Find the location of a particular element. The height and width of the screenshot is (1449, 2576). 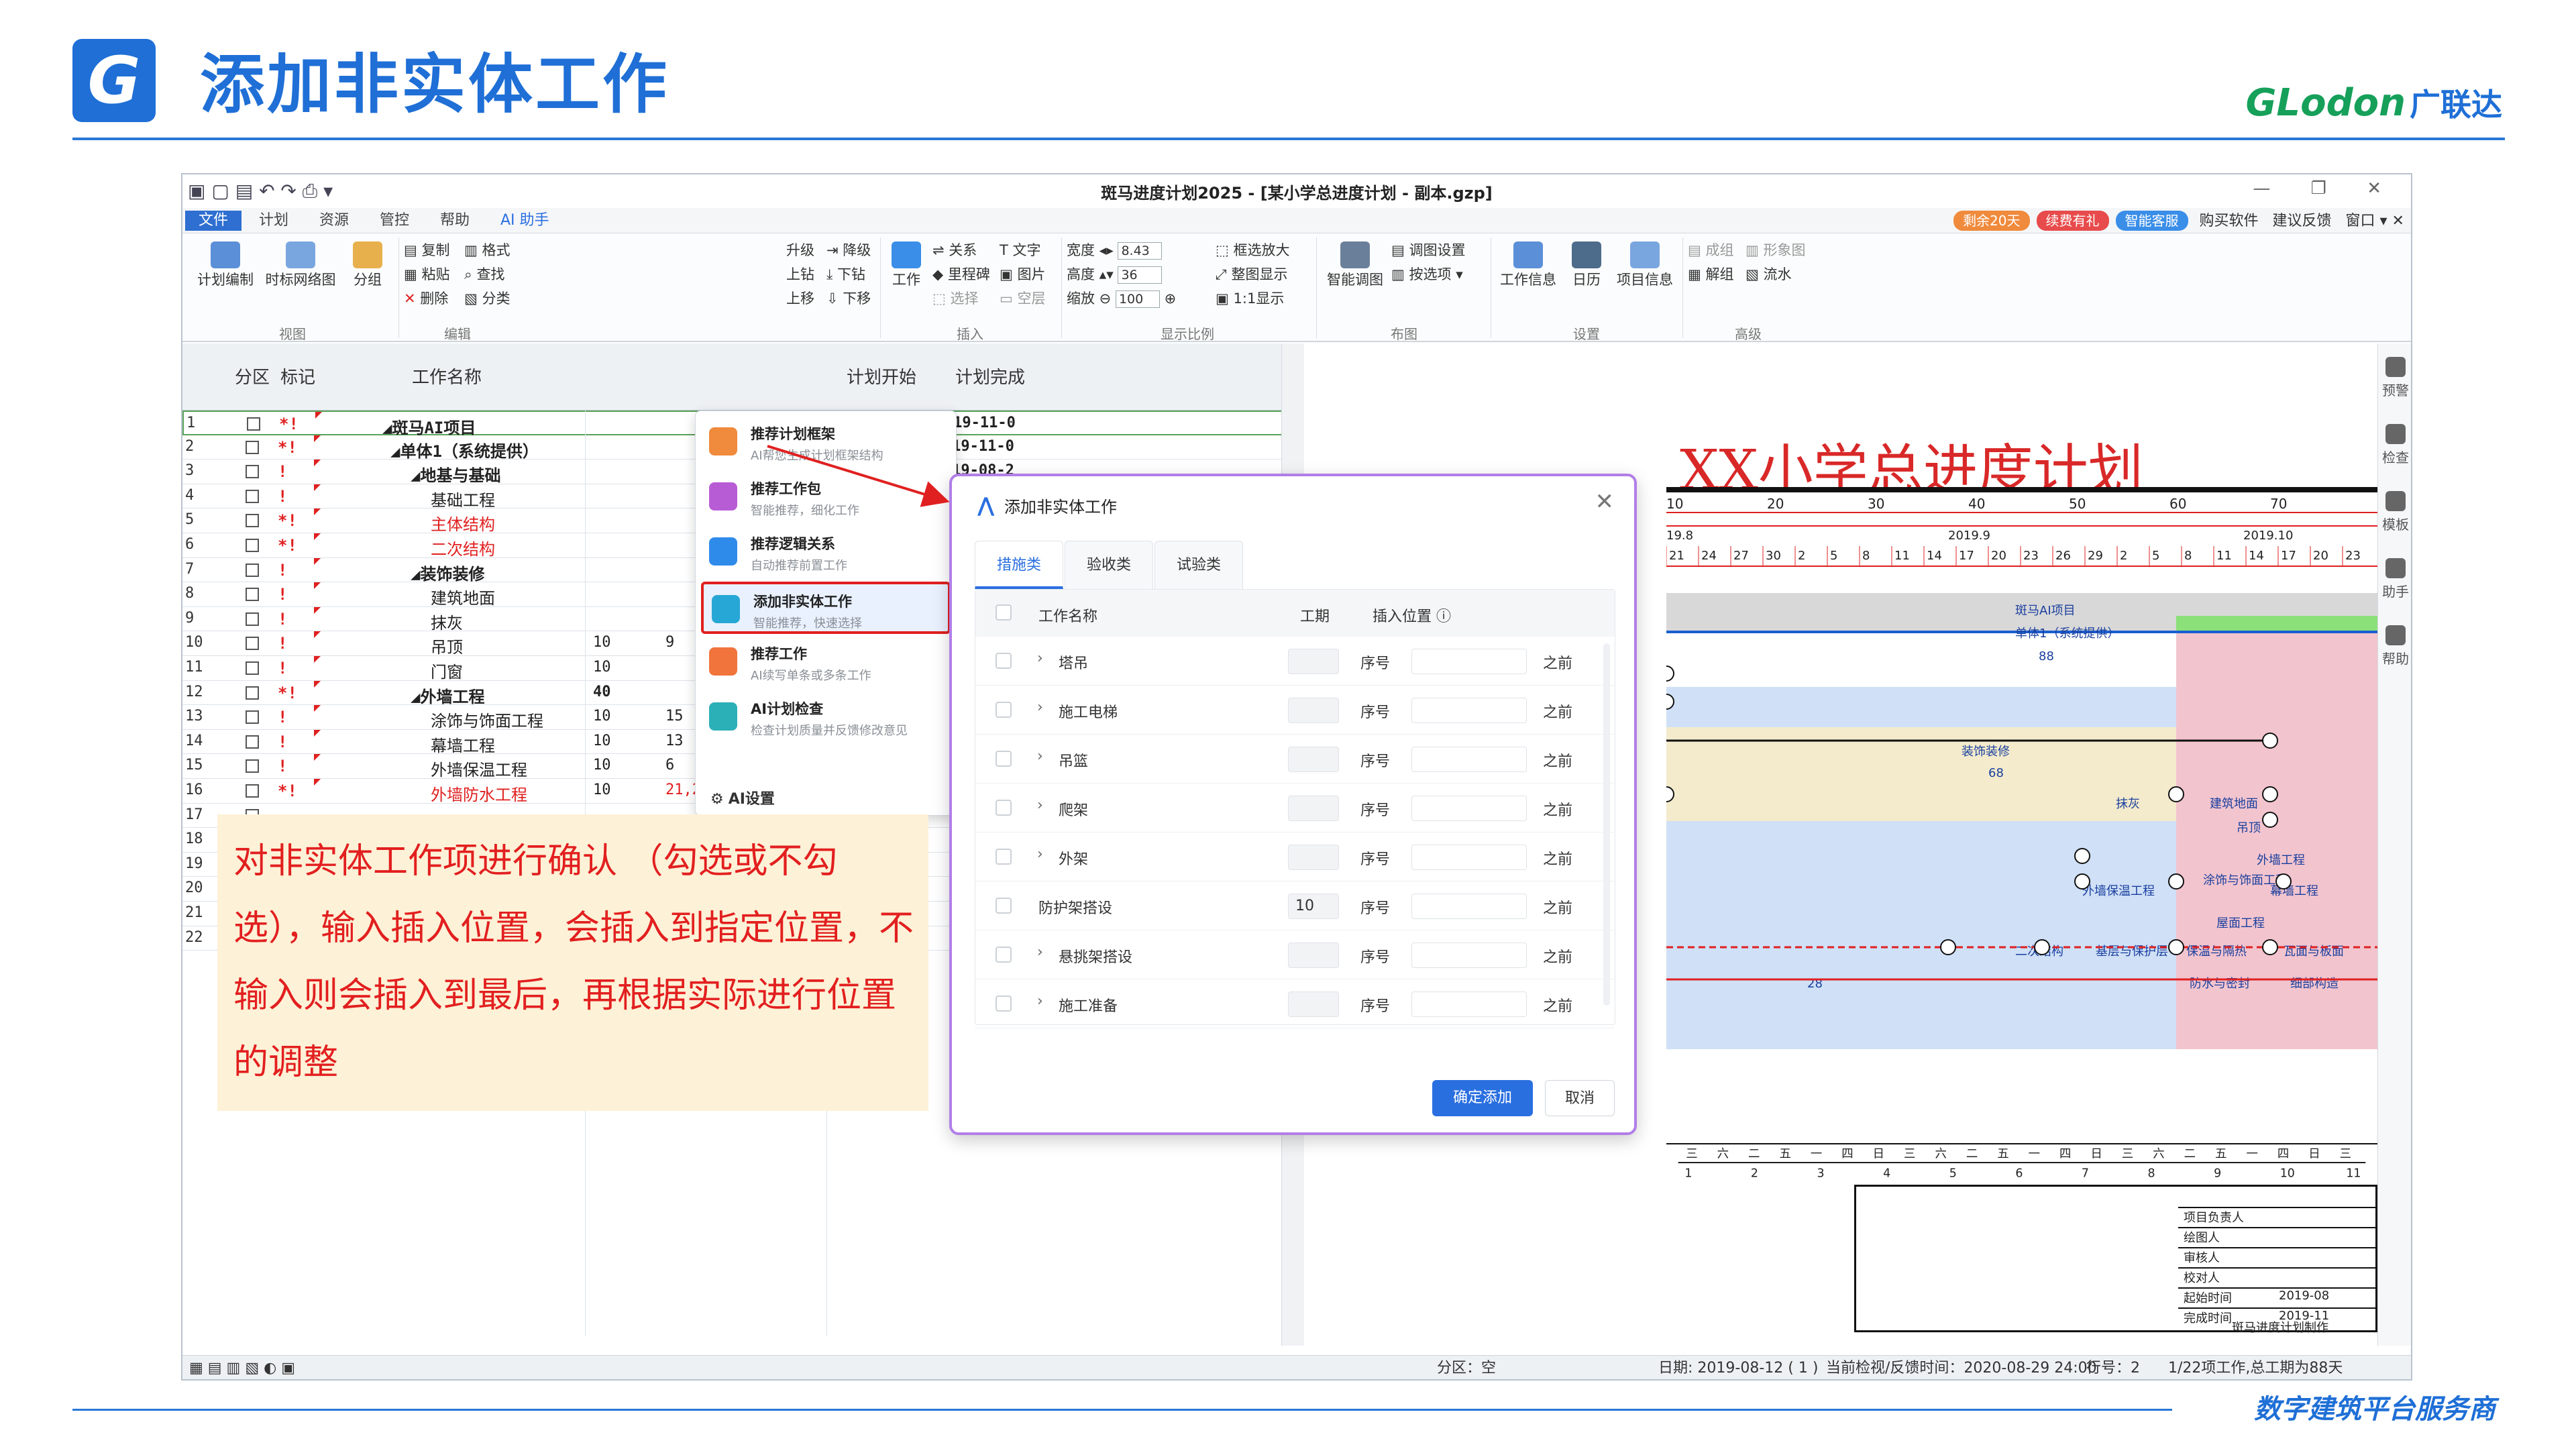

flow-button: ▧ 流水 is located at coordinates (1769, 274).